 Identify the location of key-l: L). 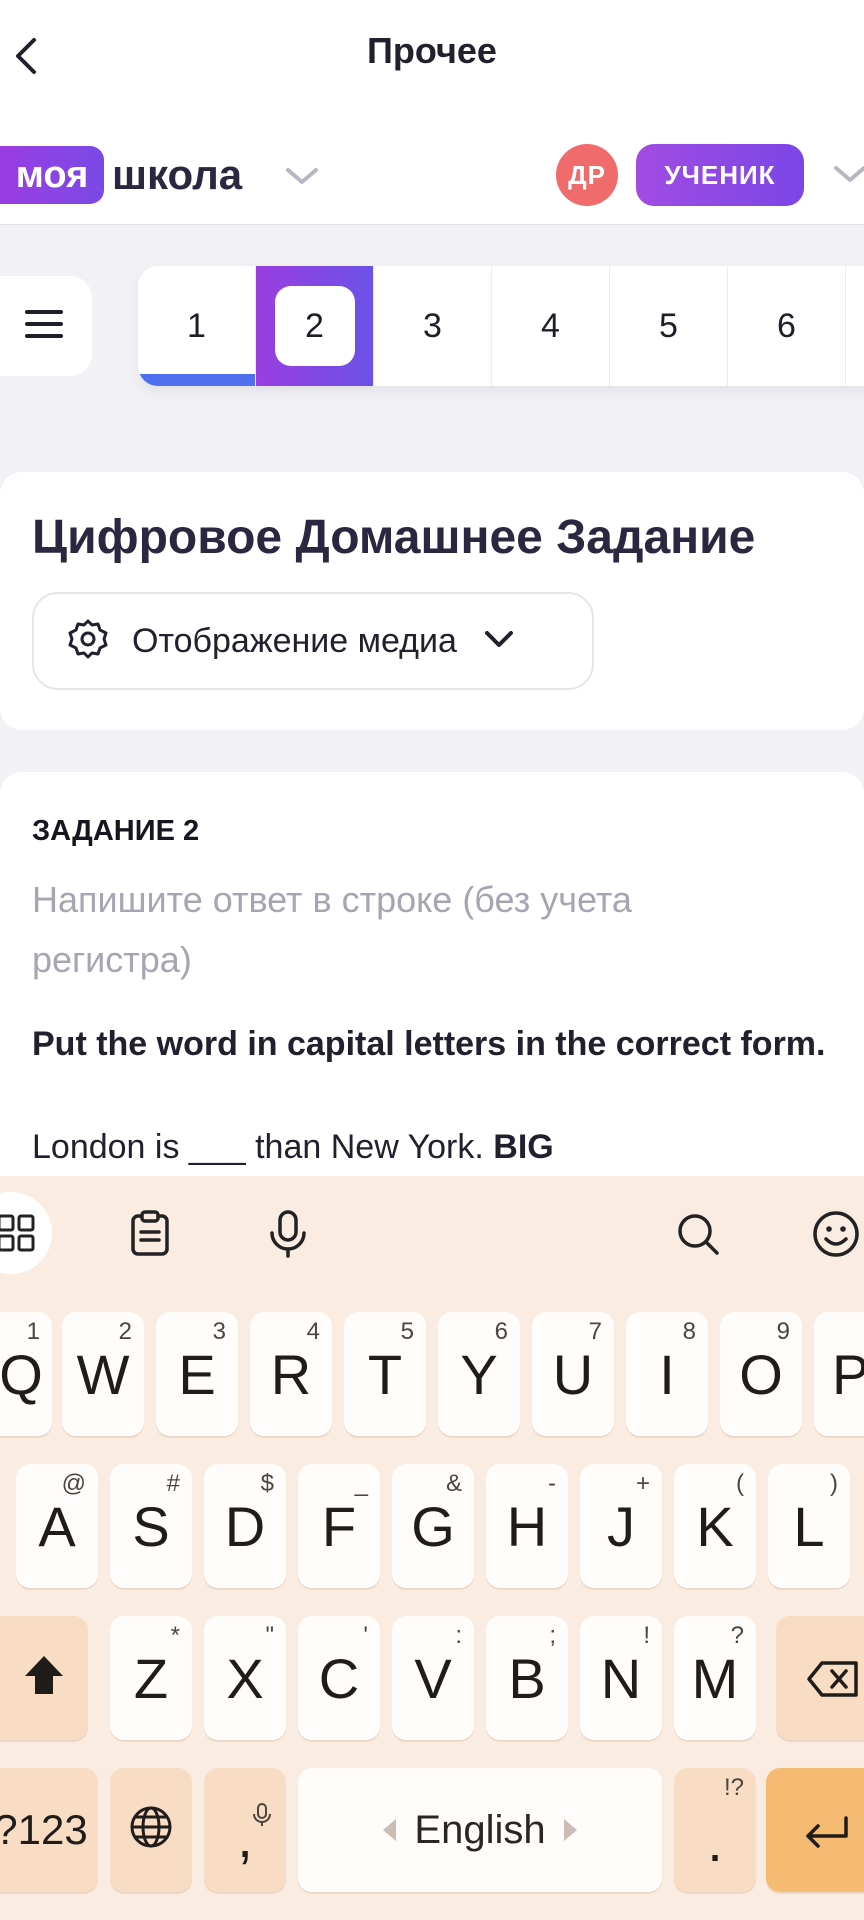
(809, 1526).